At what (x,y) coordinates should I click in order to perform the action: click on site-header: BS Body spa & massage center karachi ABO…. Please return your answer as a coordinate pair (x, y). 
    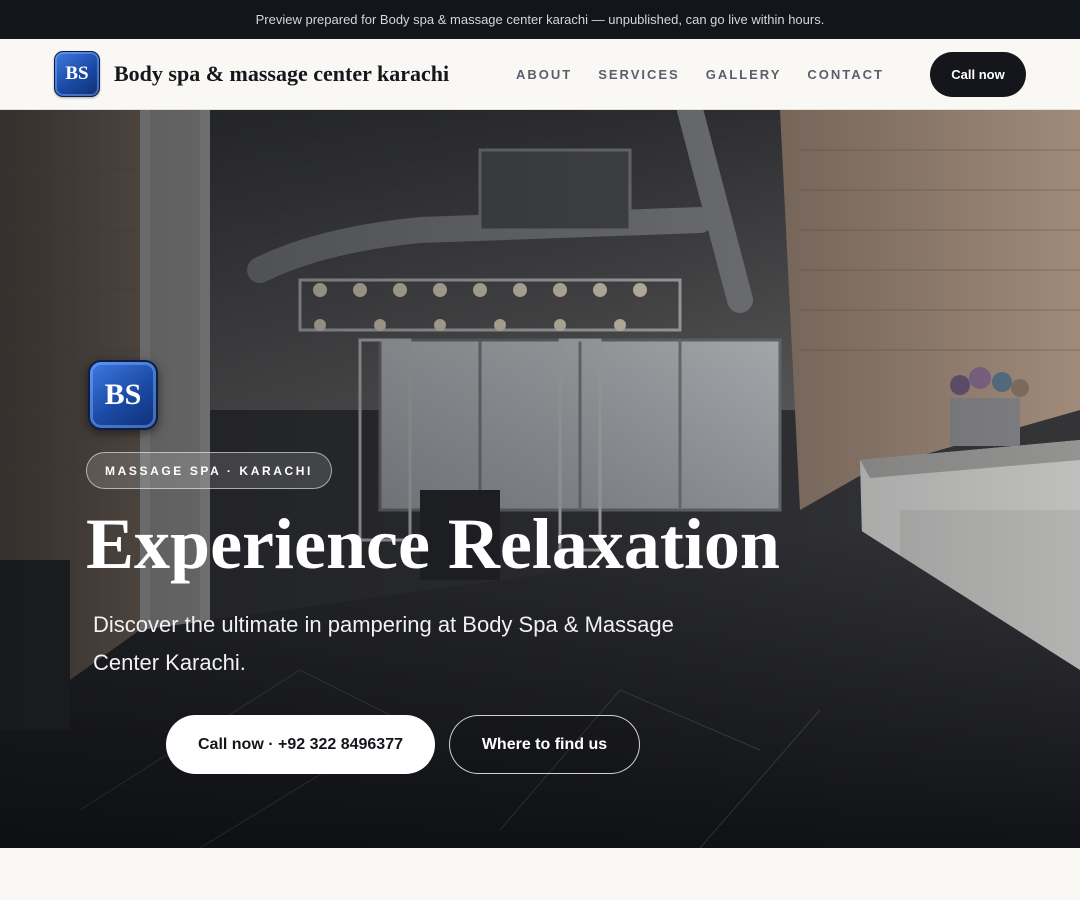
    Looking at the image, I should click on (540, 74).